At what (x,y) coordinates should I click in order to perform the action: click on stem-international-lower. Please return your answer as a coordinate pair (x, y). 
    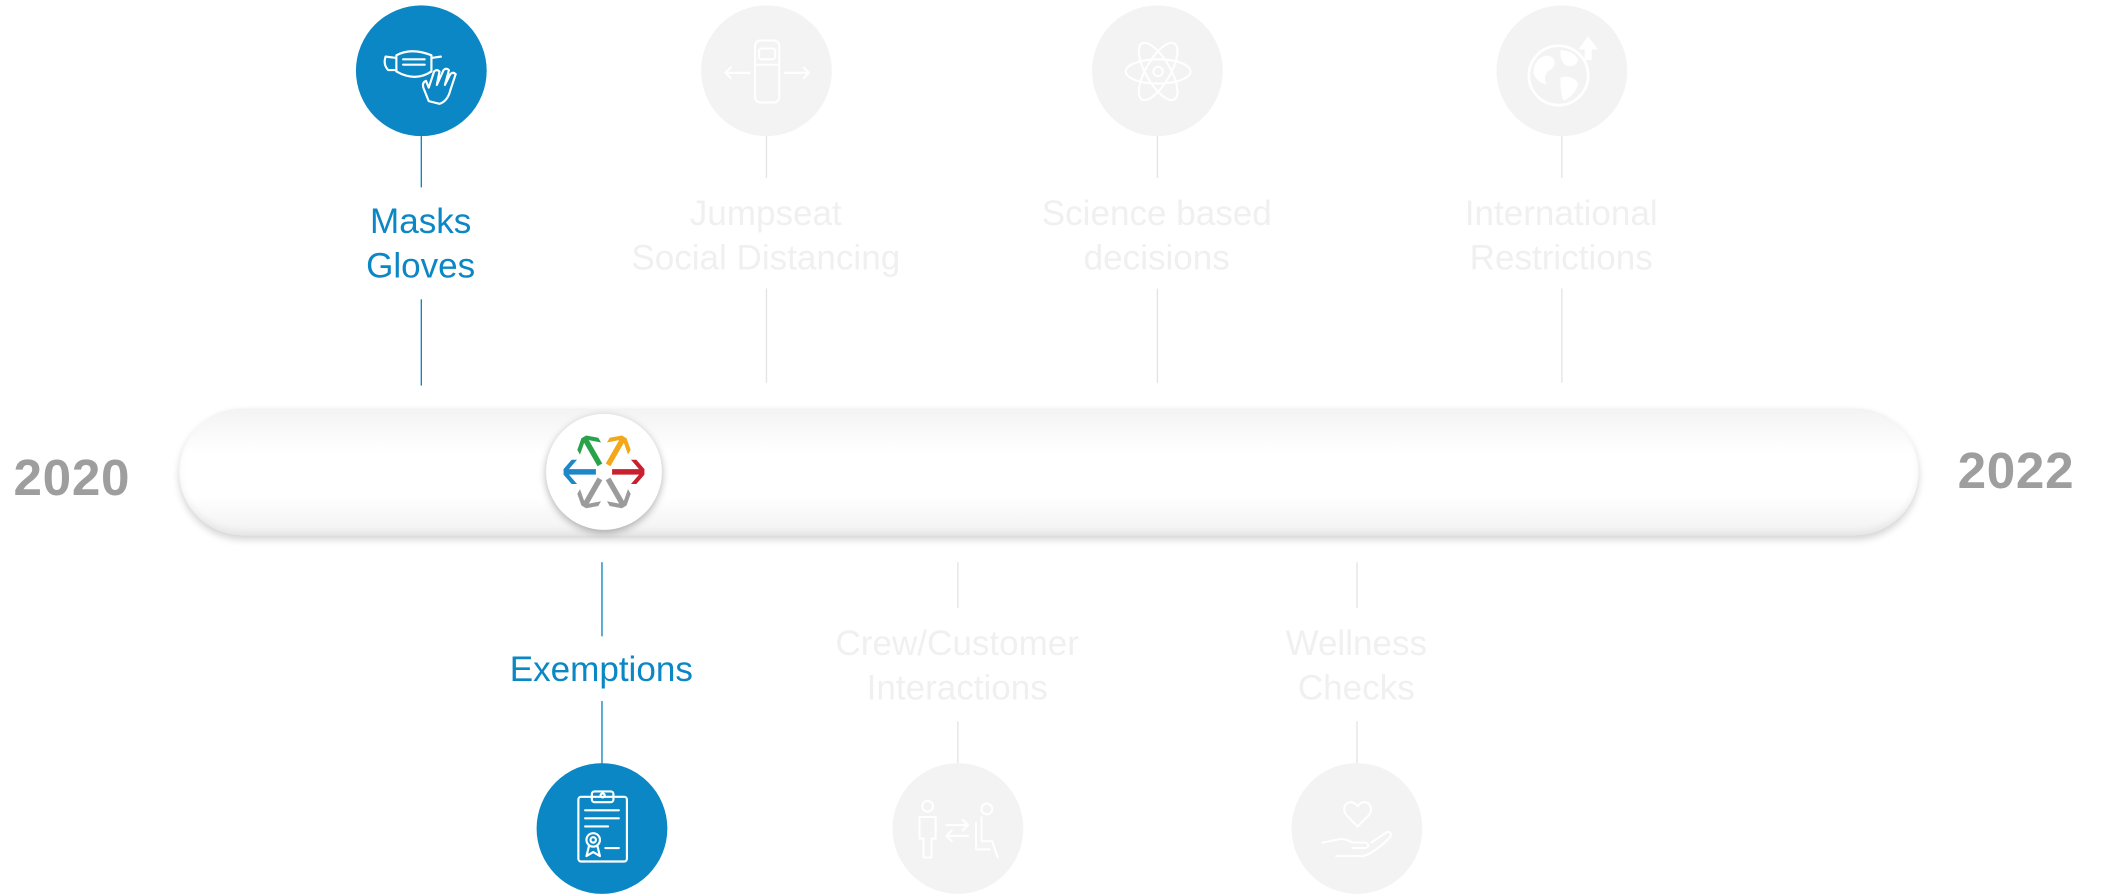
    Looking at the image, I should click on (1562, 335).